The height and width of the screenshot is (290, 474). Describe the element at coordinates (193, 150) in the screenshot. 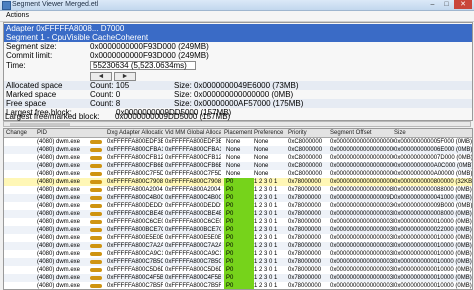

I see `cell-vidmm-alloc: 0xFFFFFA800CFBA1C0` at that location.